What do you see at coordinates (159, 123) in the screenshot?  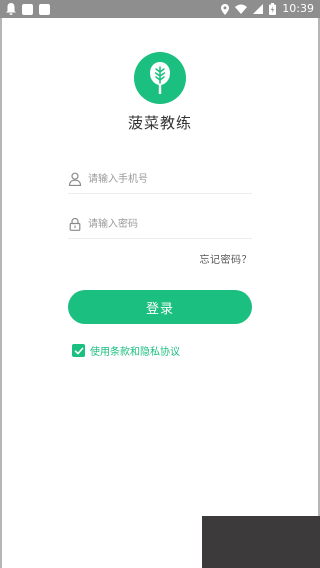 I see `app-name: 菠菜教练` at bounding box center [159, 123].